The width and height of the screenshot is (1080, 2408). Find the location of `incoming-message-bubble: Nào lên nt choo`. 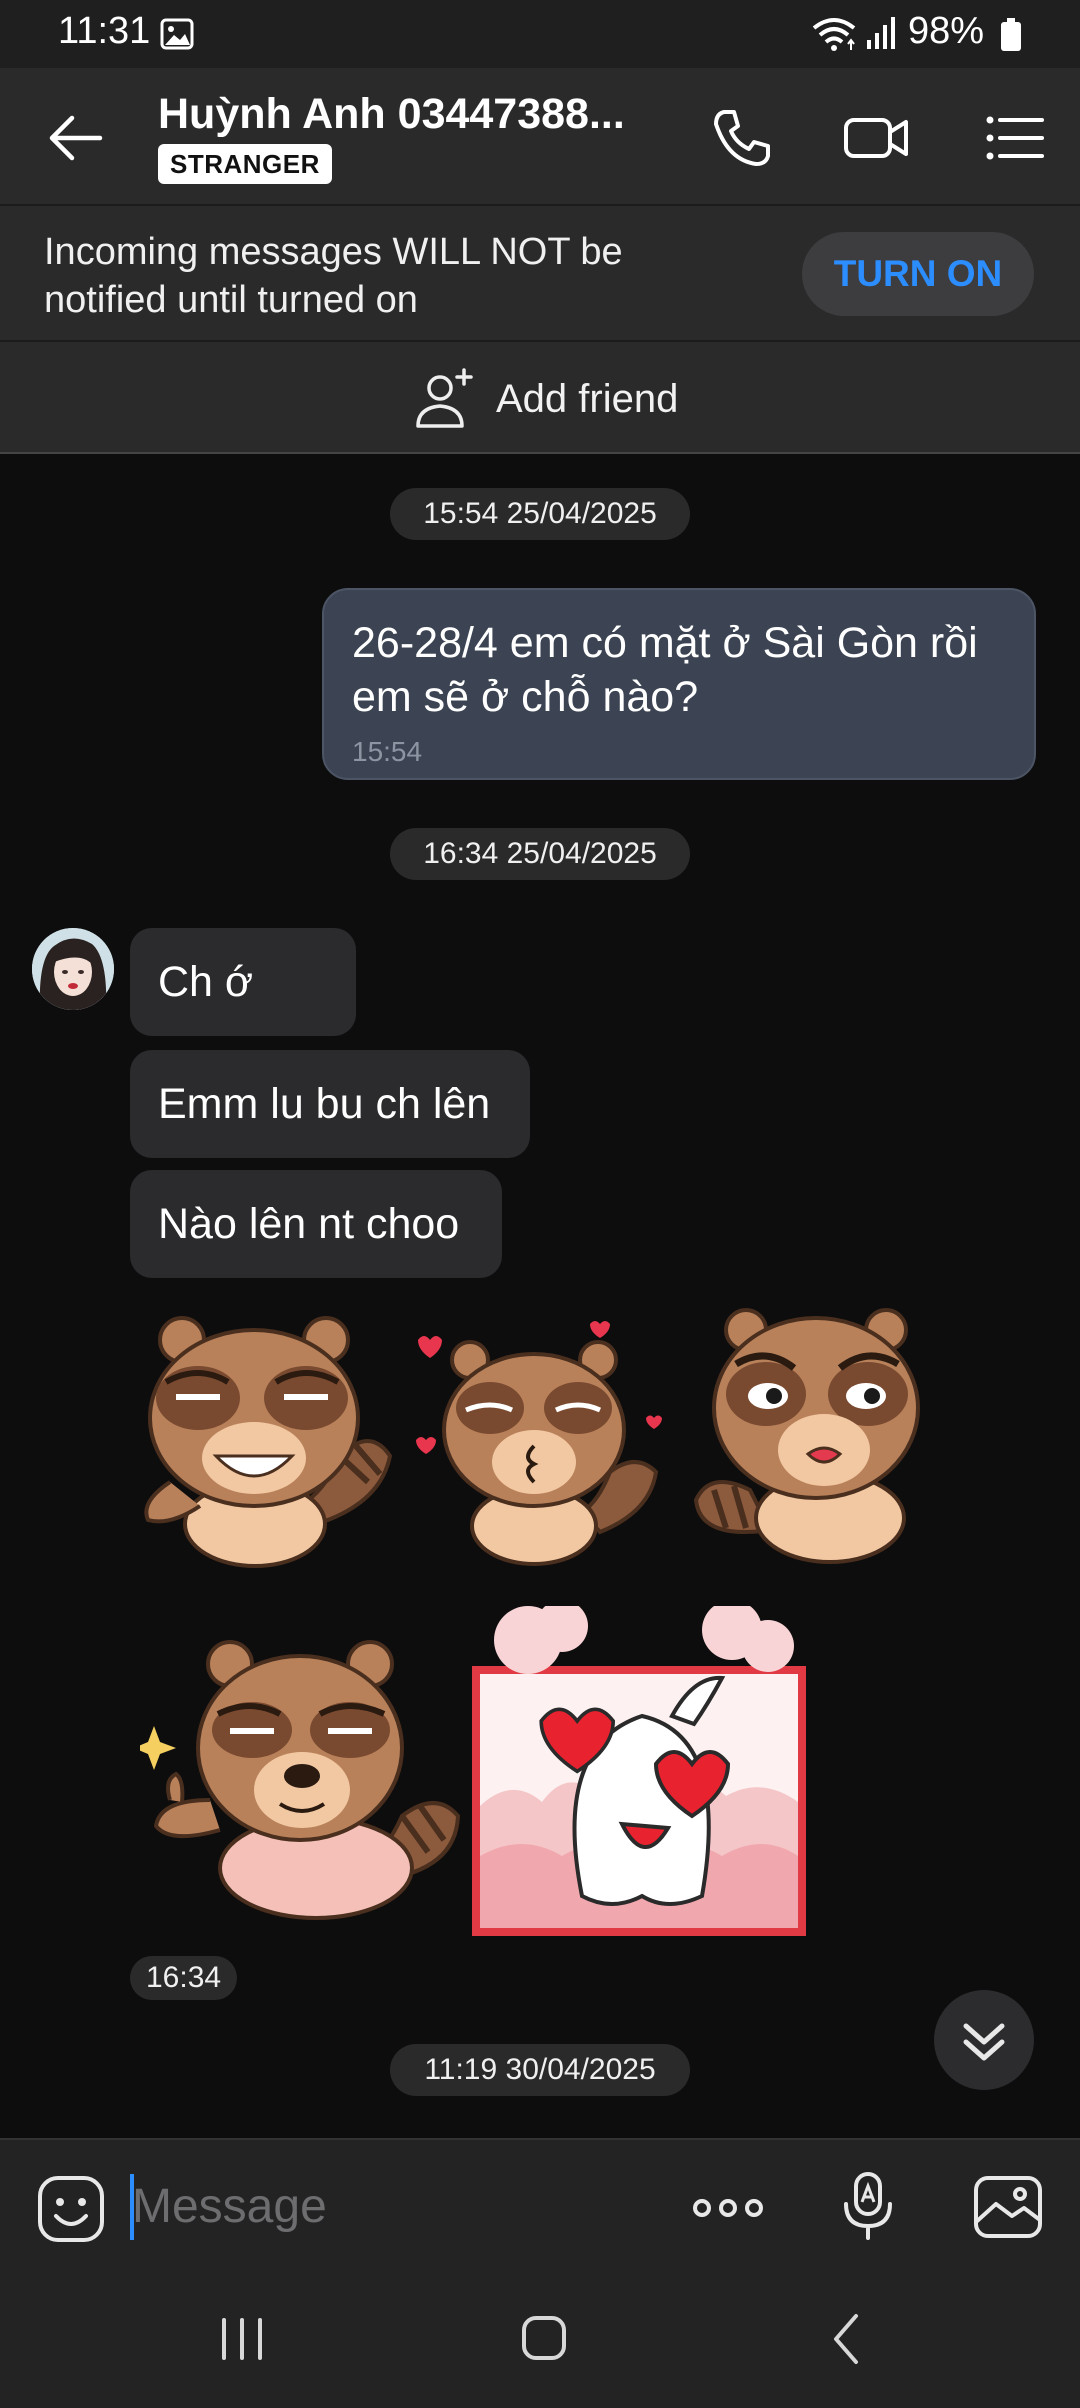

incoming-message-bubble: Nào lên nt choo is located at coordinates (316, 1224).